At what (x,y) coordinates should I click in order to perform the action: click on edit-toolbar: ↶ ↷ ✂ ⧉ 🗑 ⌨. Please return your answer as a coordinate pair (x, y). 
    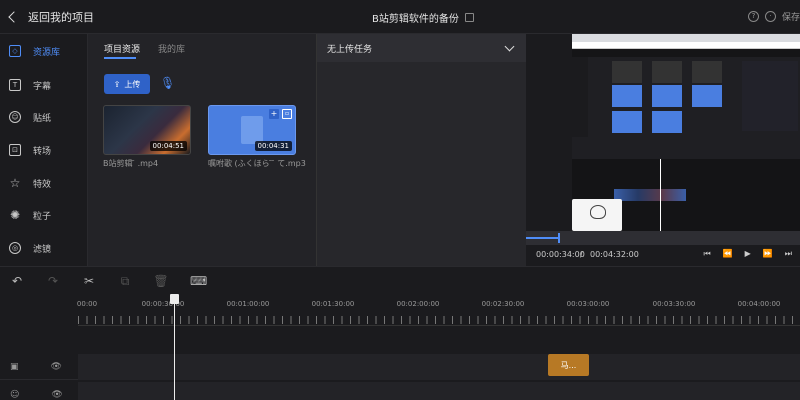
    Looking at the image, I should click on (400, 280).